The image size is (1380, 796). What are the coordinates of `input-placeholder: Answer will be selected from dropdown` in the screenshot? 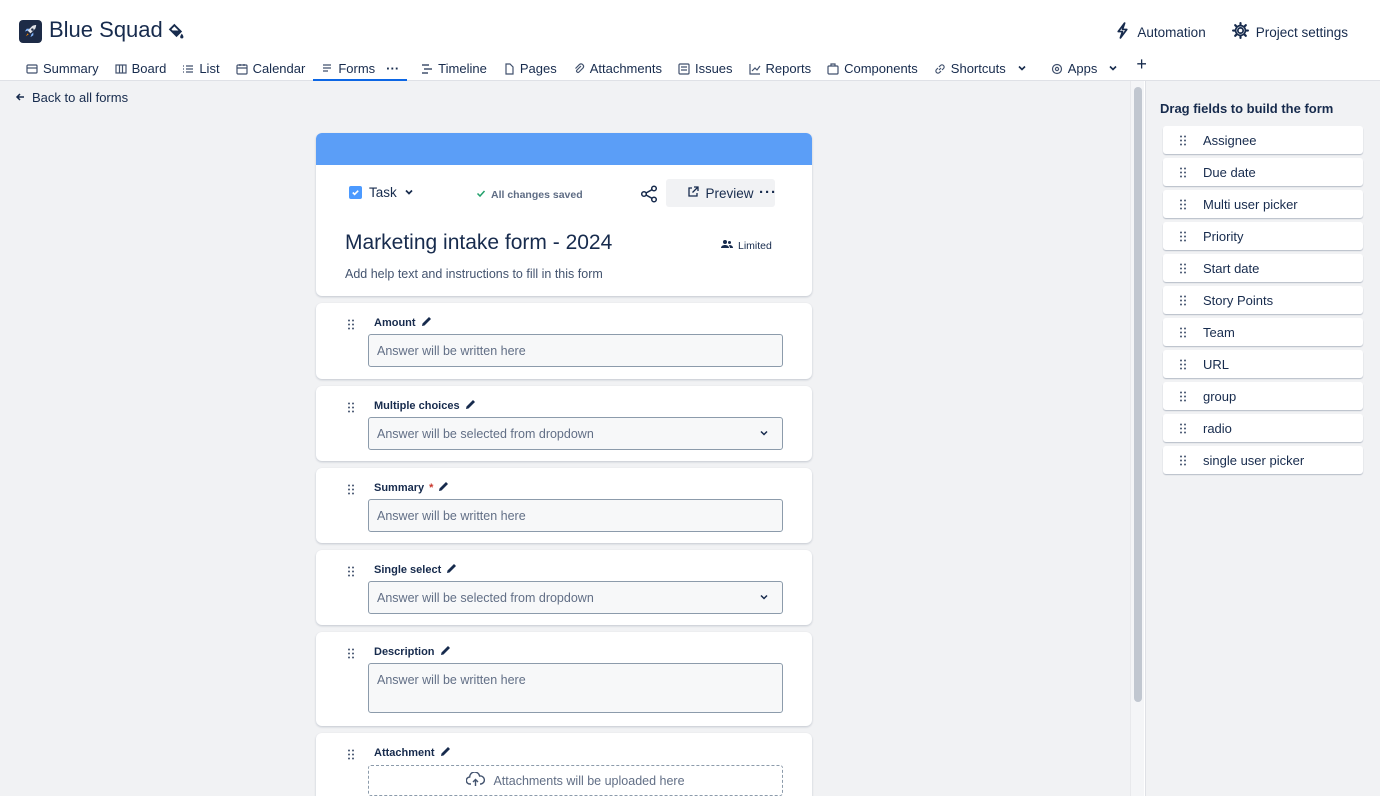 It's located at (485, 433).